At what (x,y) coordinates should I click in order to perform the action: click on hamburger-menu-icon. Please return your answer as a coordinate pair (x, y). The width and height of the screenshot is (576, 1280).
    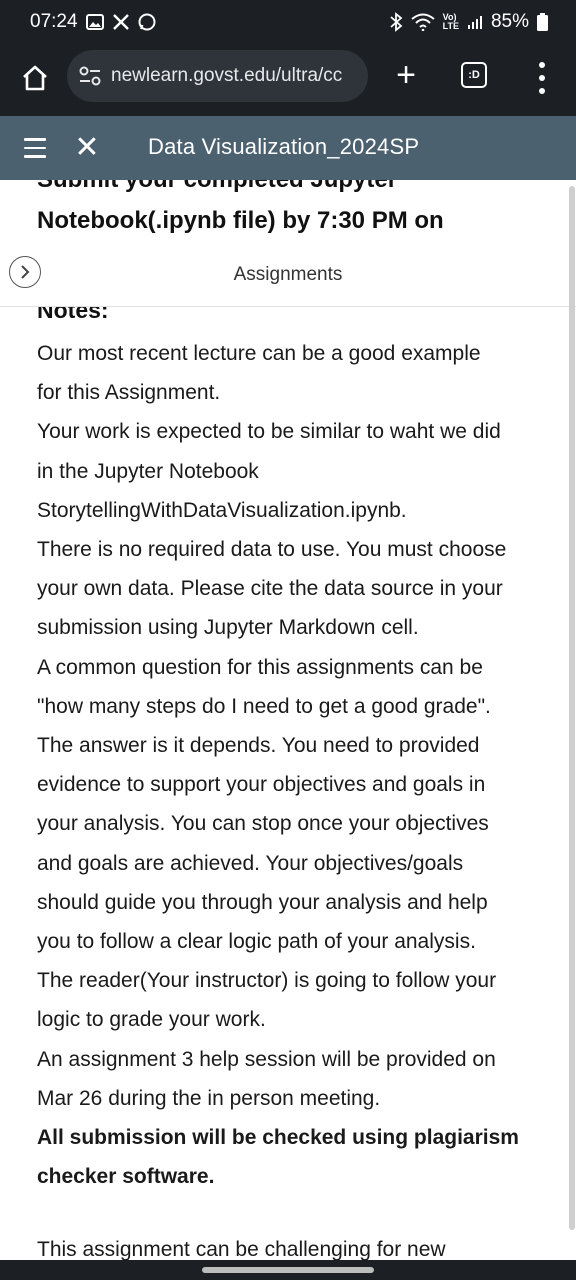
    Looking at the image, I should click on (35, 148).